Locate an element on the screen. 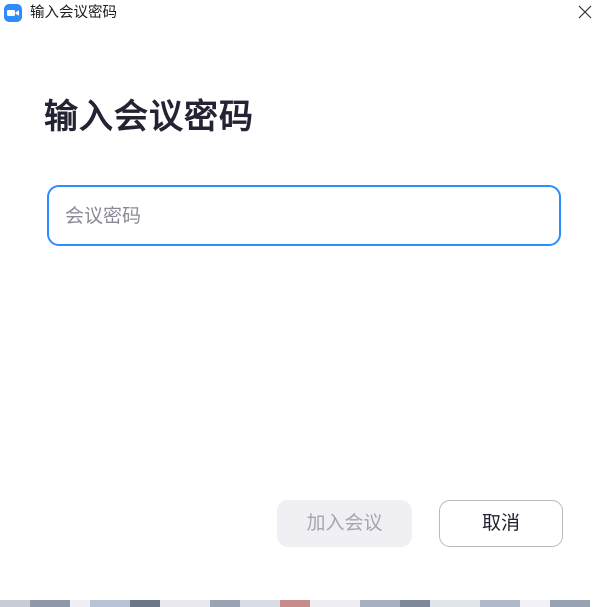 The height and width of the screenshot is (607, 600). close-button is located at coordinates (585, 13).